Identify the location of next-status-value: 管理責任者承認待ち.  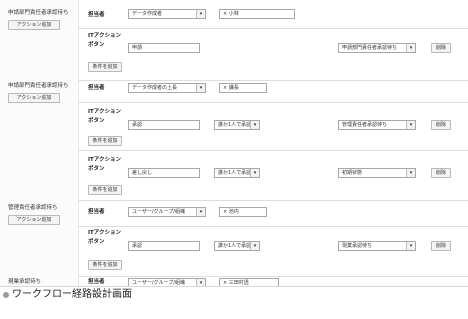
(365, 125).